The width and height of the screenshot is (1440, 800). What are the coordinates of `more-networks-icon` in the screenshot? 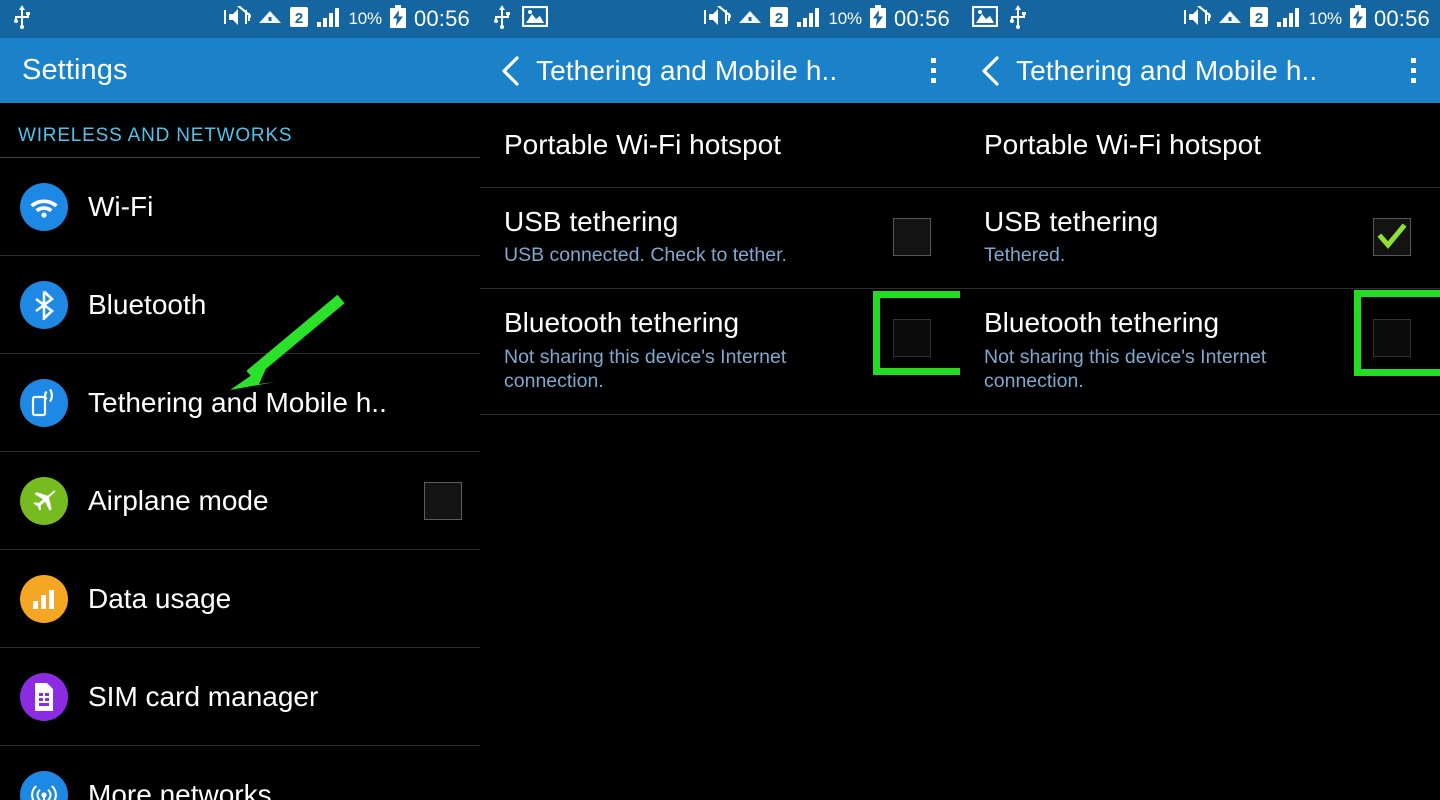 It's located at (44, 785).